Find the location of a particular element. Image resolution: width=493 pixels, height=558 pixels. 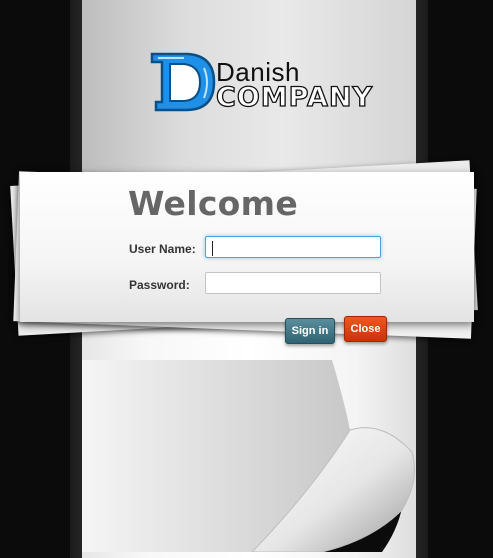

close-button: Close is located at coordinates (365, 329).